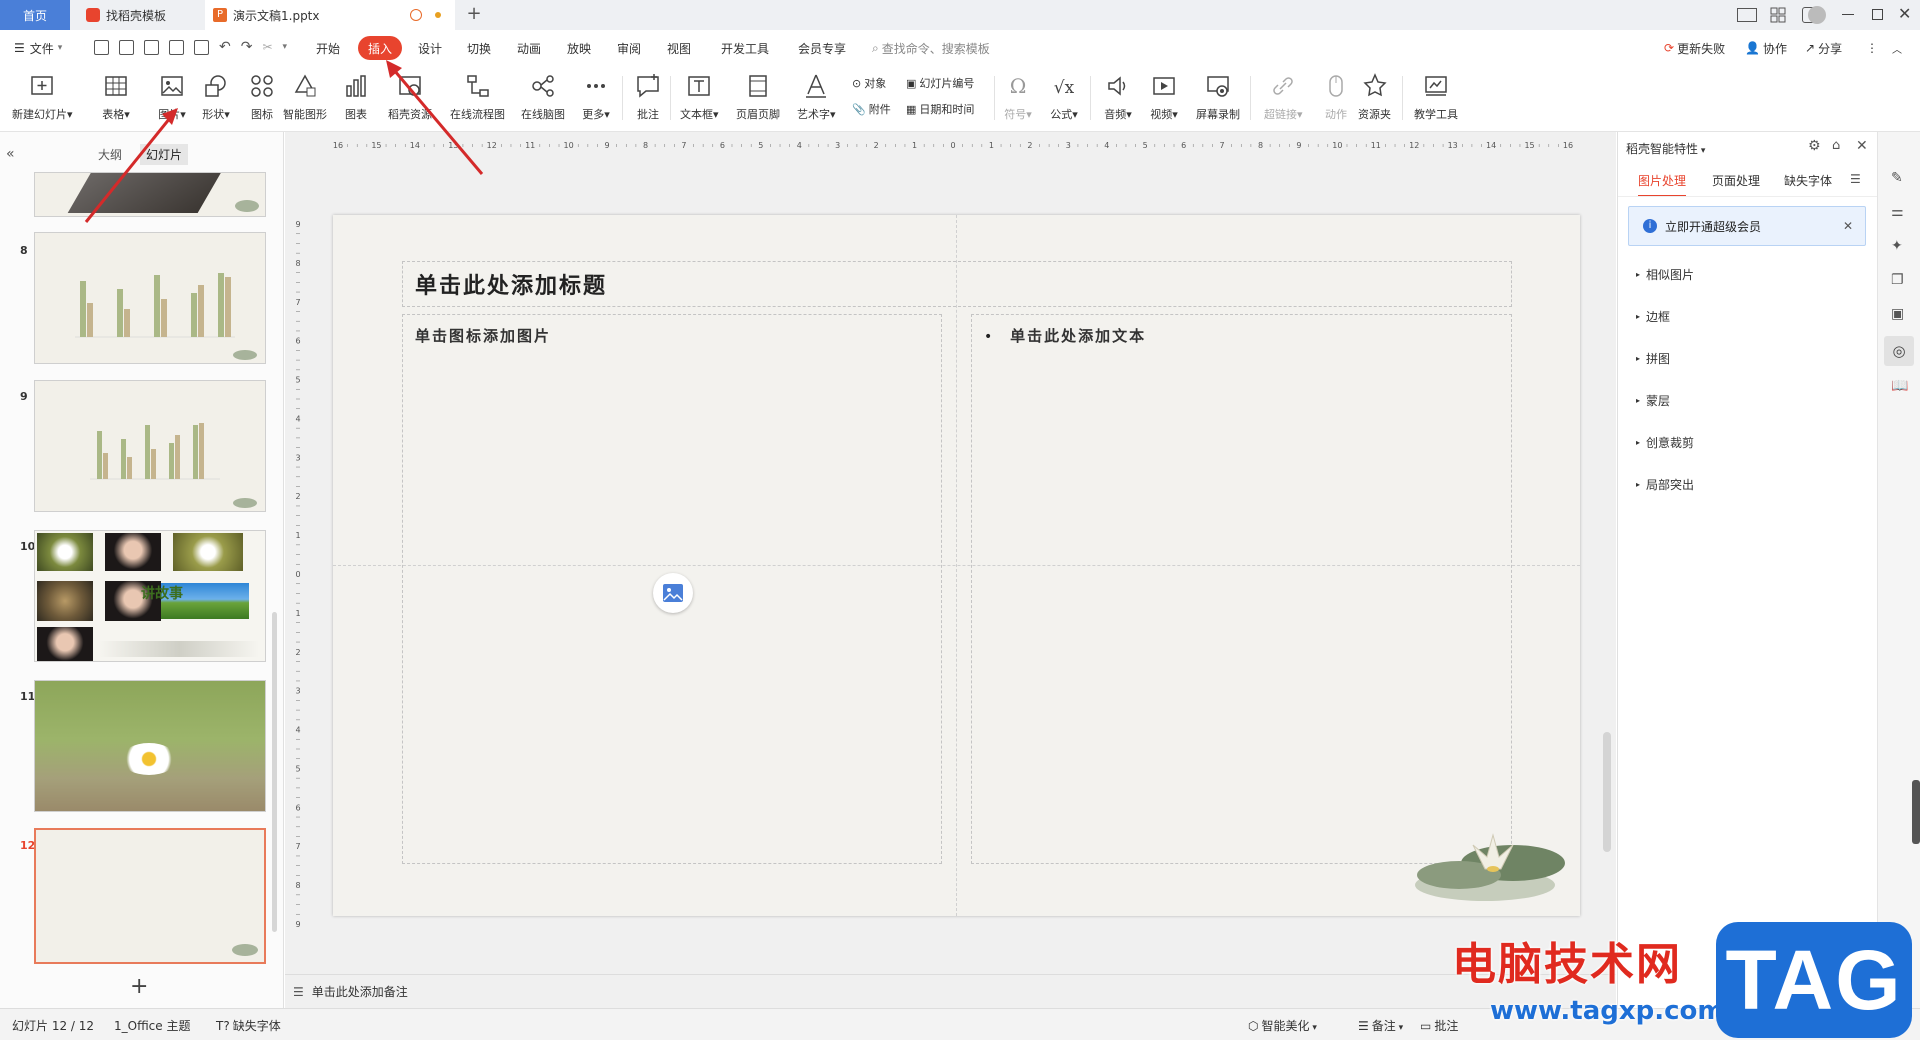 This screenshot has width=1920, height=1040. Describe the element at coordinates (1766, 48) in the screenshot. I see `collaborate-button: 👤 协作` at that location.